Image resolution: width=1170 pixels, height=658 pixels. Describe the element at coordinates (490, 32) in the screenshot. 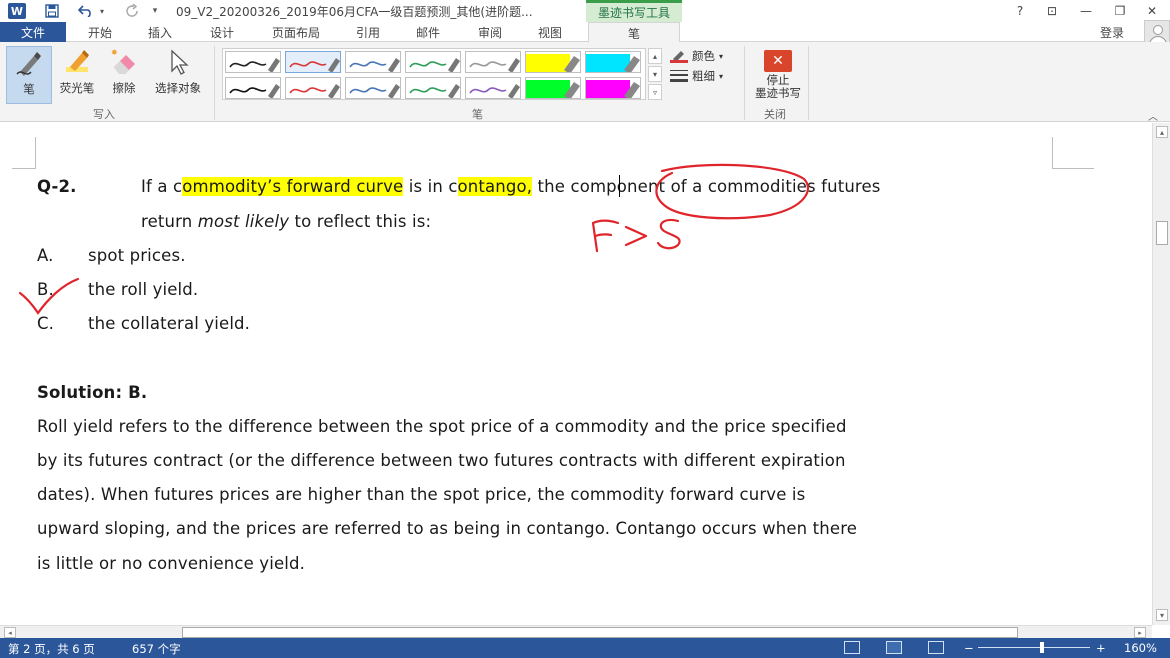

I see `tab-review: 审阅` at that location.